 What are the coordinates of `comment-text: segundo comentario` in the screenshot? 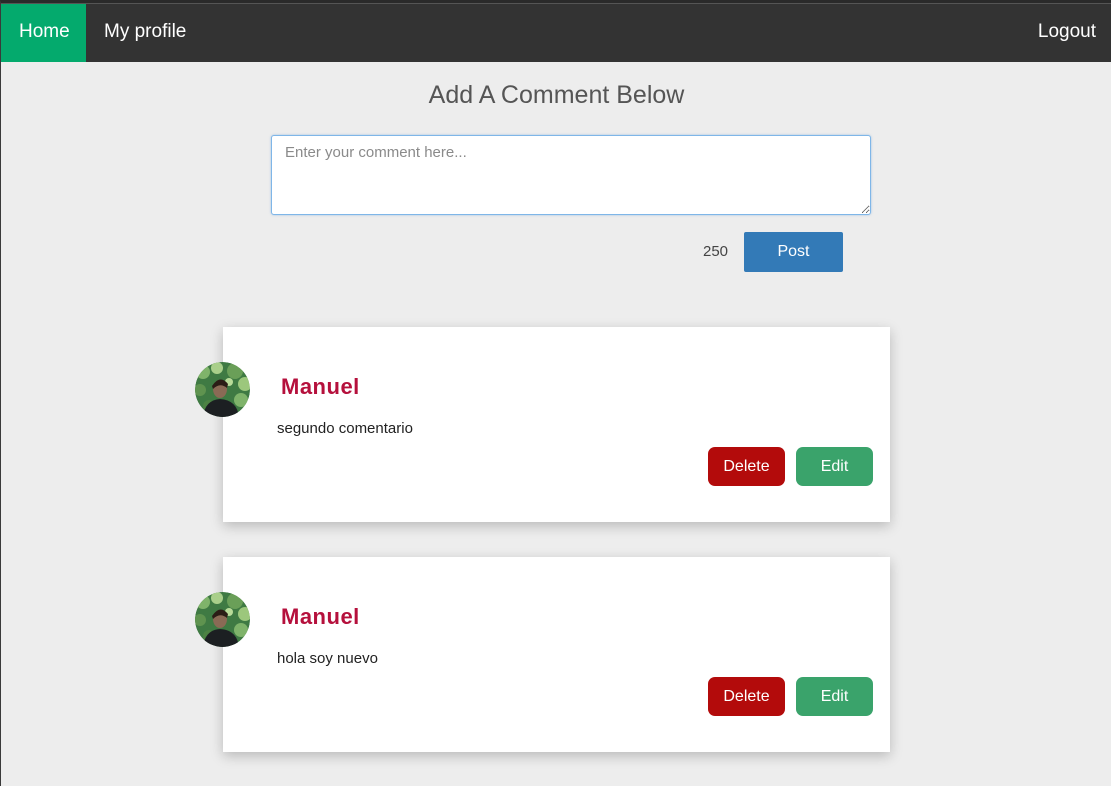 It's located at (345, 428).